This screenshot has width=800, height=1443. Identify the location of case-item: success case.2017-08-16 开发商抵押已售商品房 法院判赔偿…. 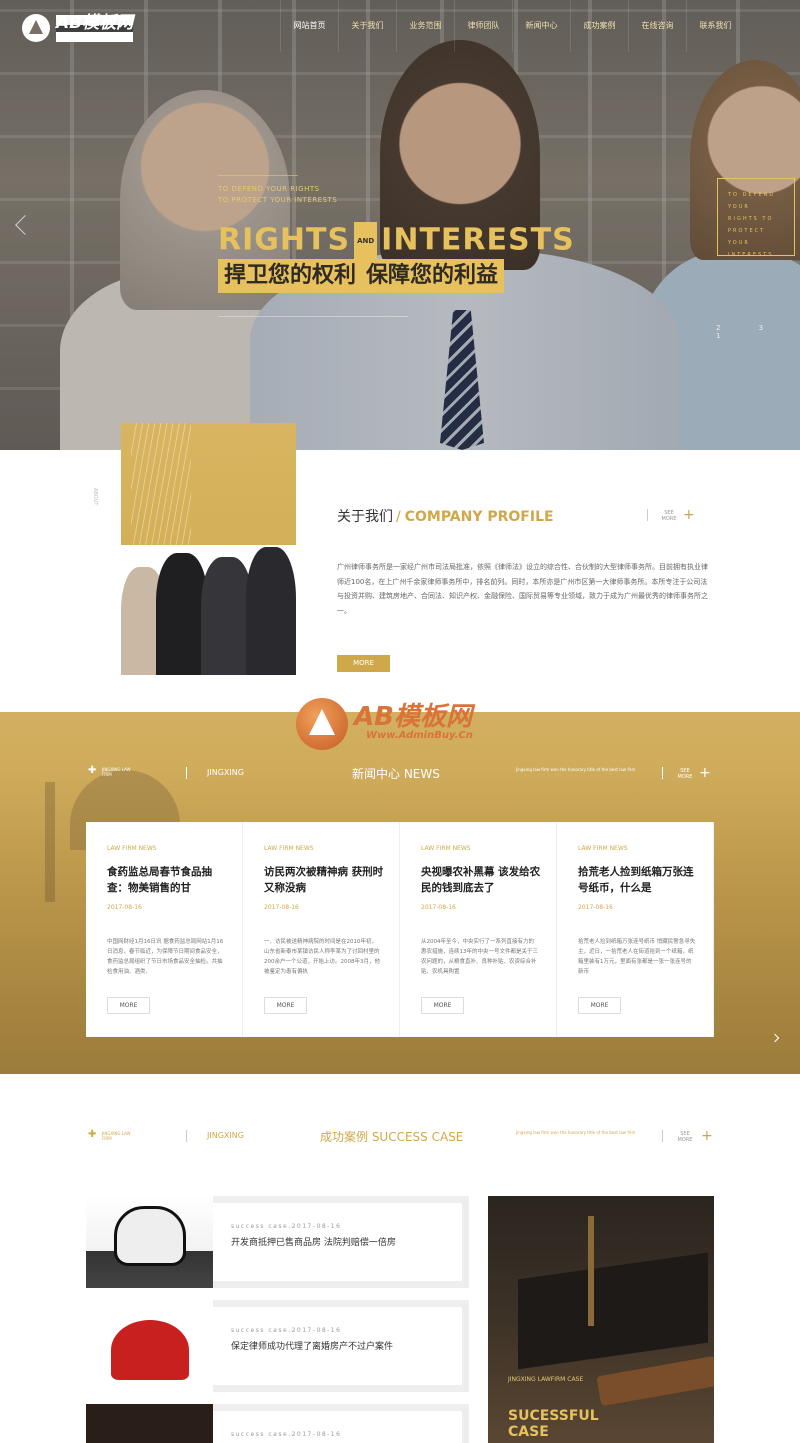
(277, 1242).